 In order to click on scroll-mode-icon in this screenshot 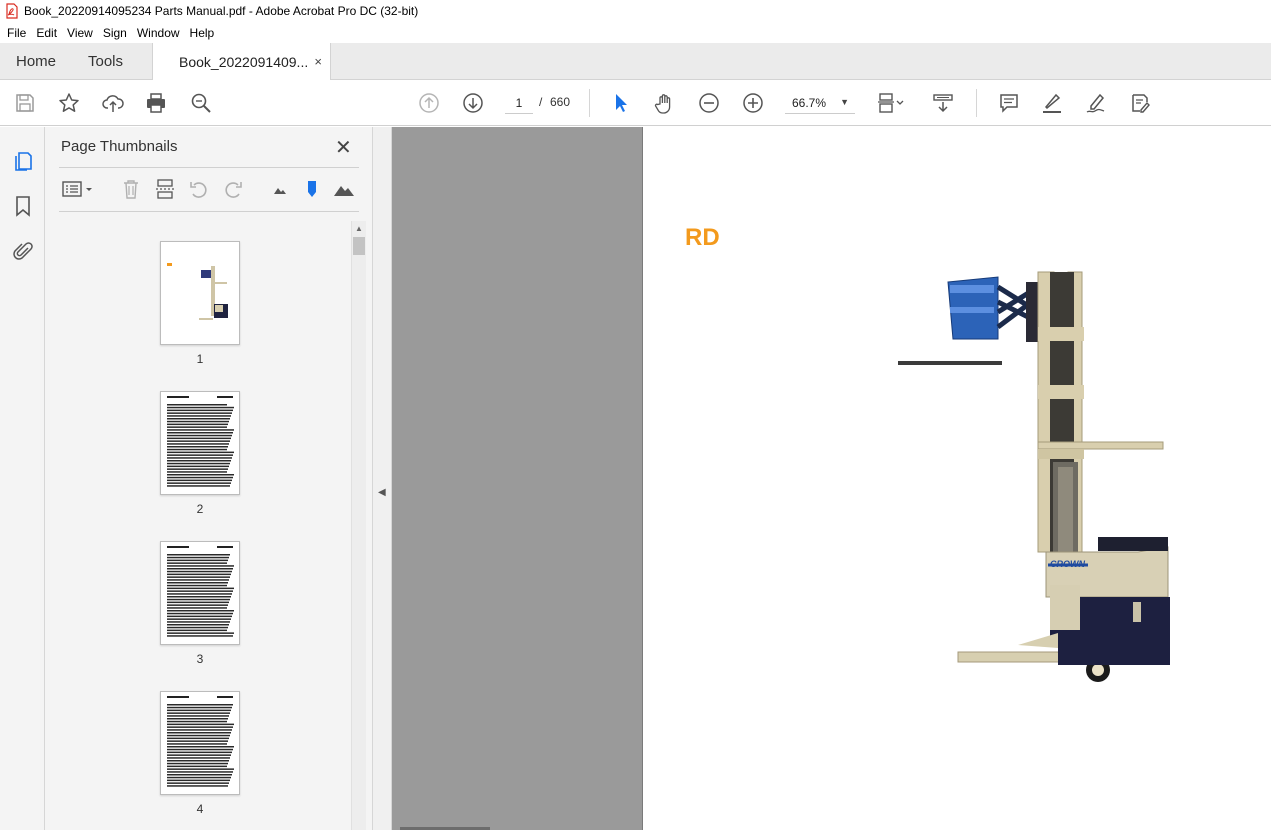, I will do `click(943, 103)`.